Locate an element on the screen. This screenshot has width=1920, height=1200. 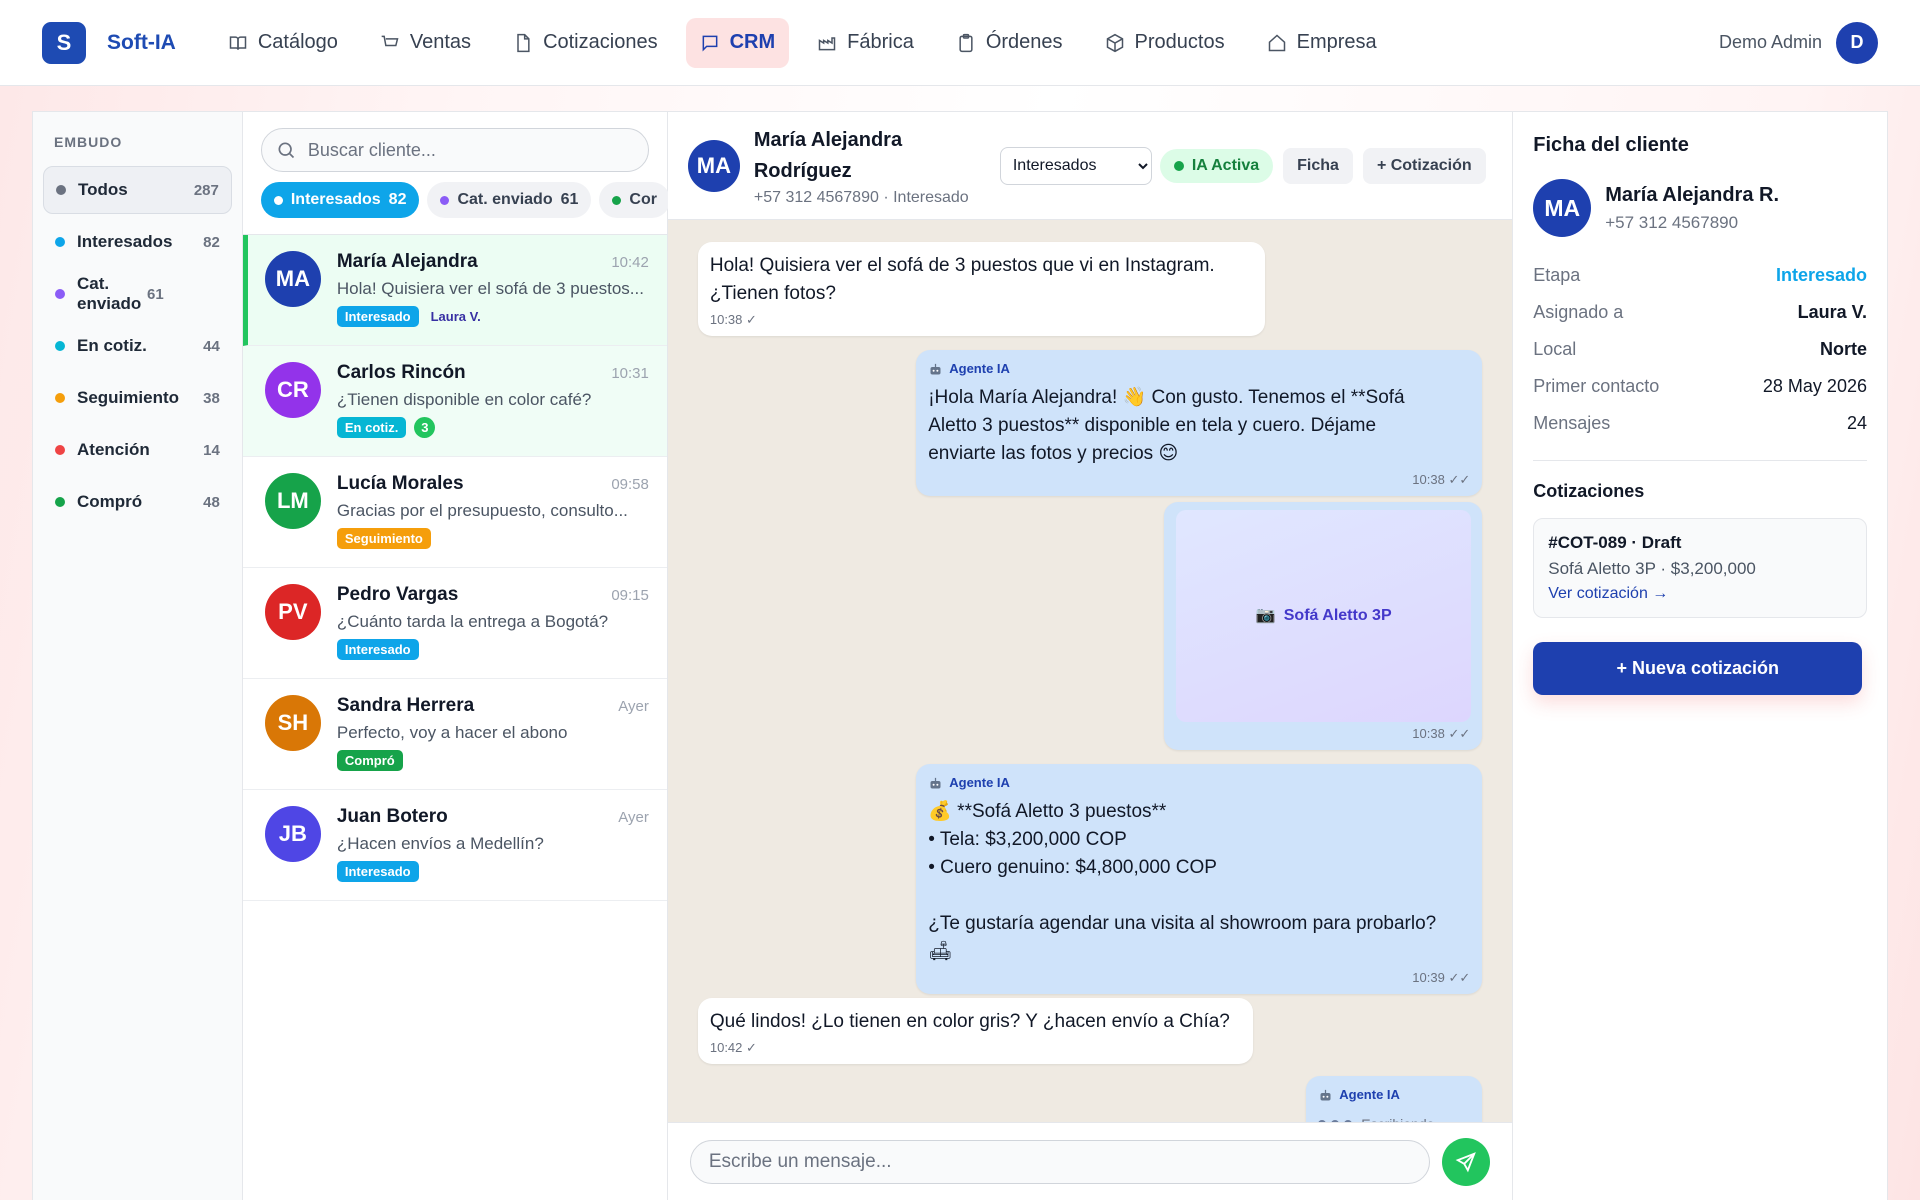
status-badge: Interesado is located at coordinates (377, 649).